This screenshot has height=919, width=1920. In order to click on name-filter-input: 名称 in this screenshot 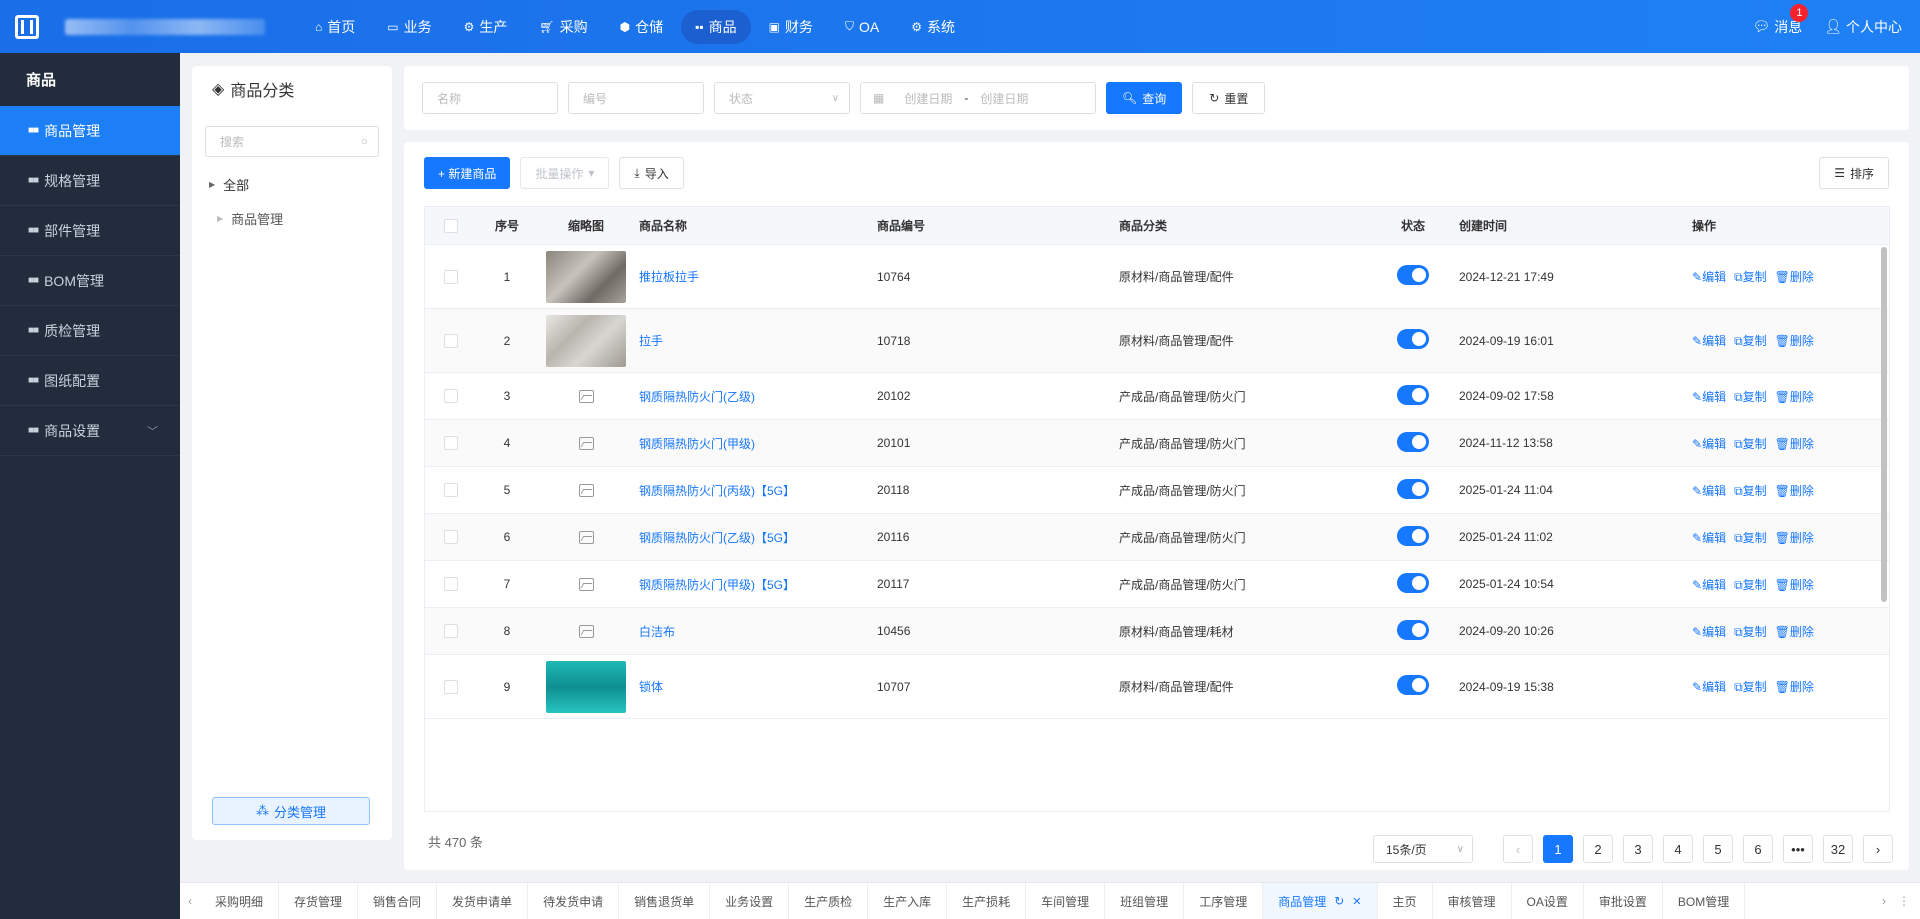, I will do `click(490, 98)`.